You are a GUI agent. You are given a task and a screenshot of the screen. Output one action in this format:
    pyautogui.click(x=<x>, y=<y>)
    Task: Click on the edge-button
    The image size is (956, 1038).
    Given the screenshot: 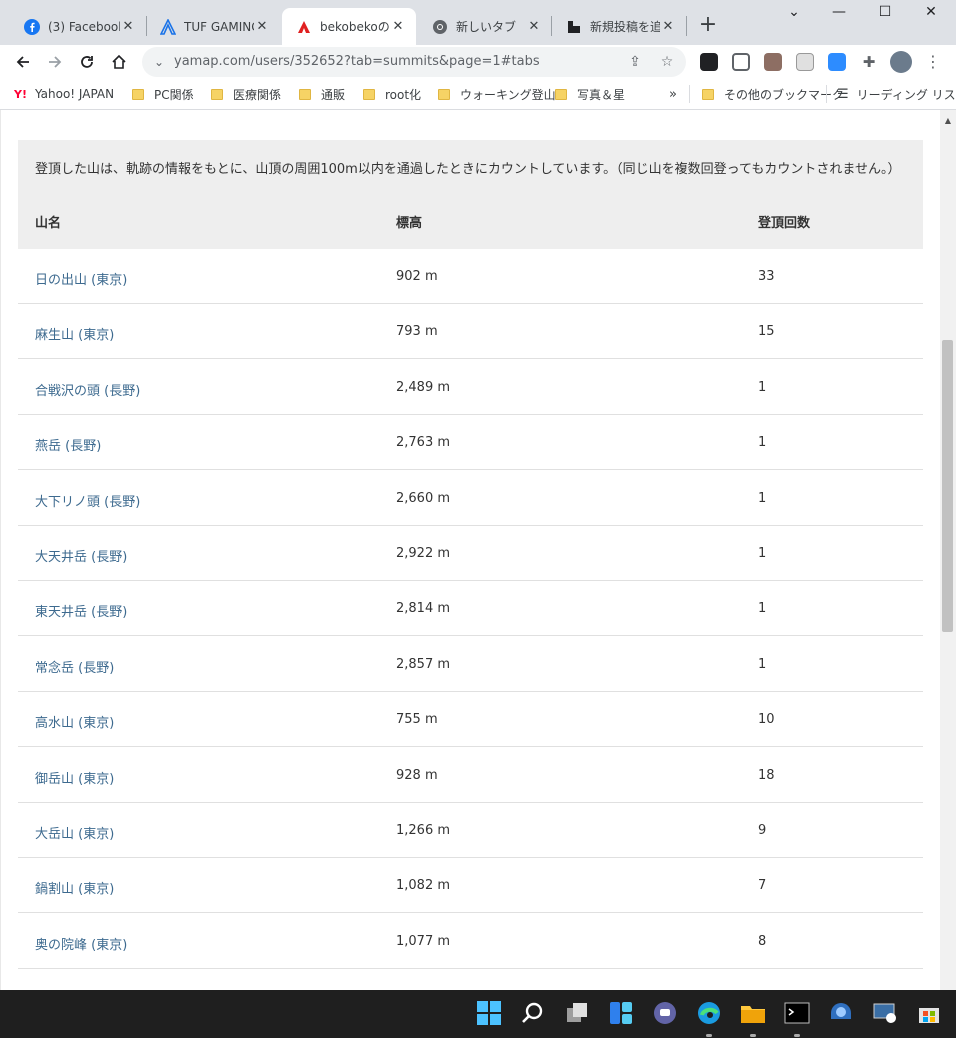 What is the action you would take?
    pyautogui.click(x=709, y=1013)
    